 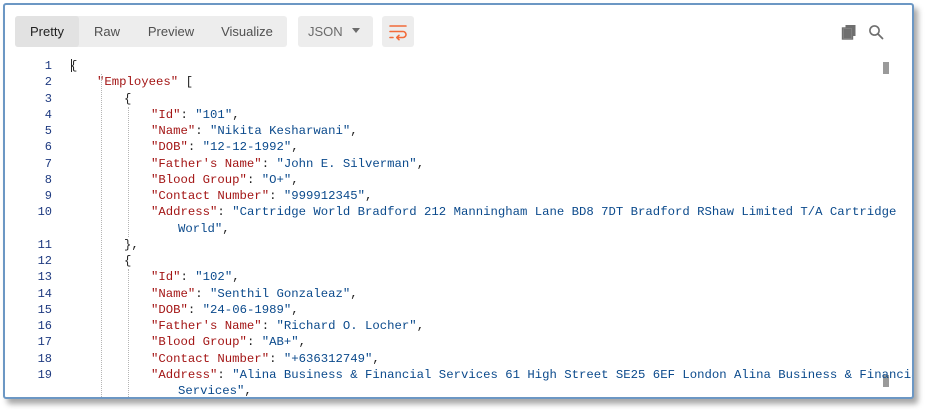 I want to click on code-text: "DOB": "24-06-1989",, so click(x=225, y=310).